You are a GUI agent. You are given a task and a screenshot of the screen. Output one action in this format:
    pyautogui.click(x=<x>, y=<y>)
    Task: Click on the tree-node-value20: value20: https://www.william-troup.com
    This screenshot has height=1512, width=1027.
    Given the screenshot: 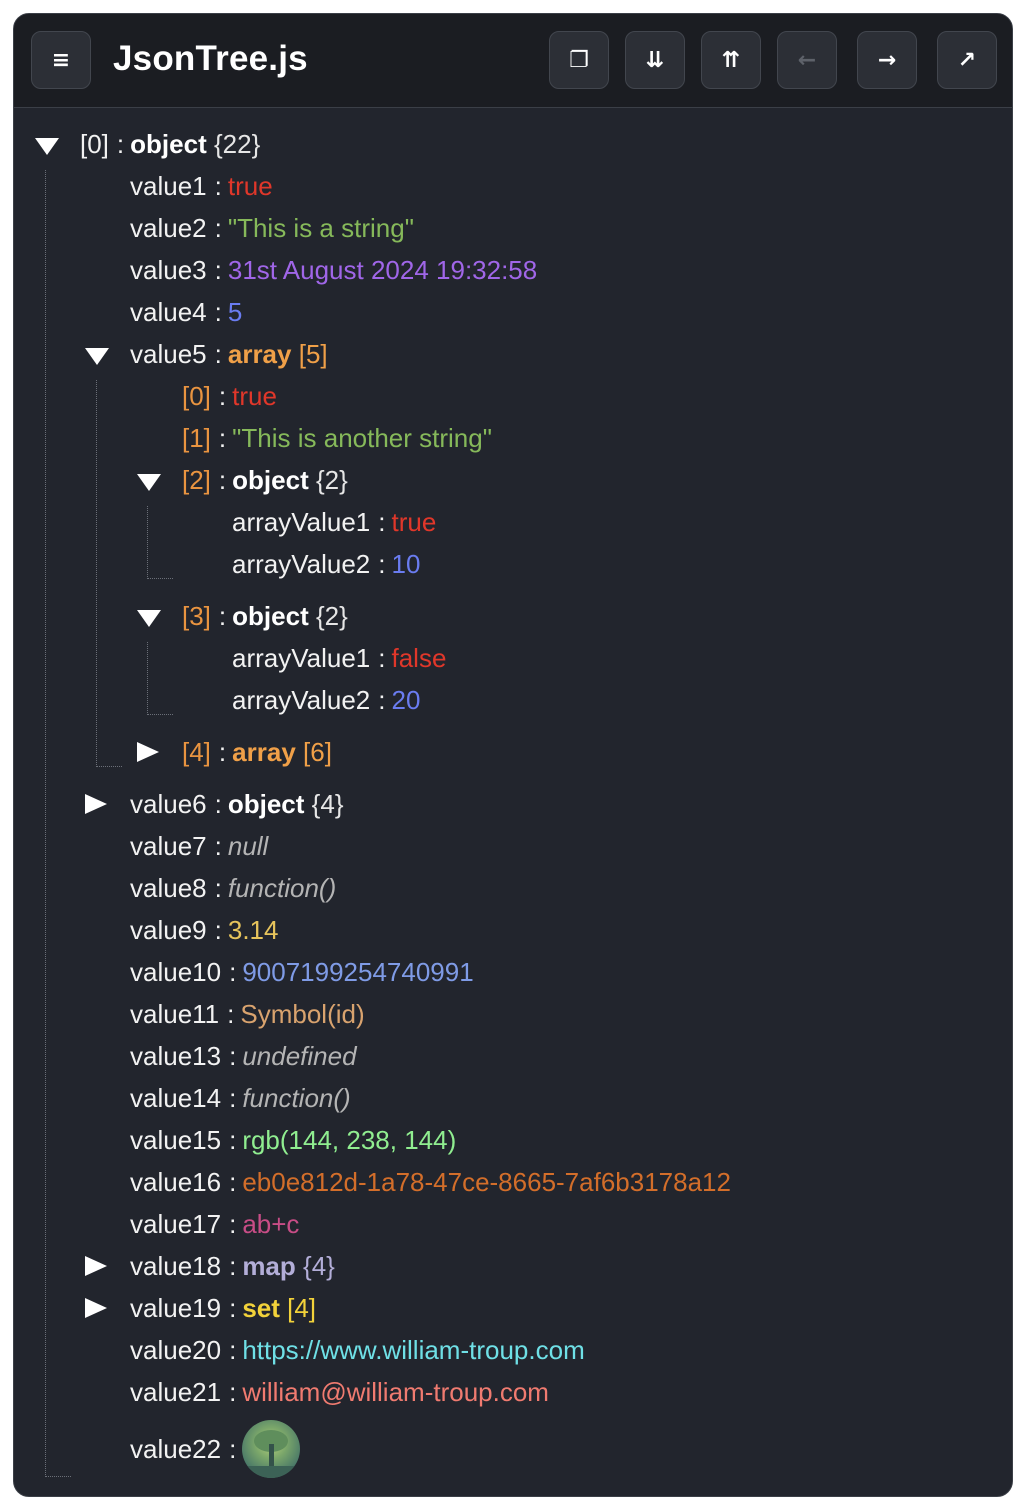 What is the action you would take?
    pyautogui.click(x=357, y=1350)
    